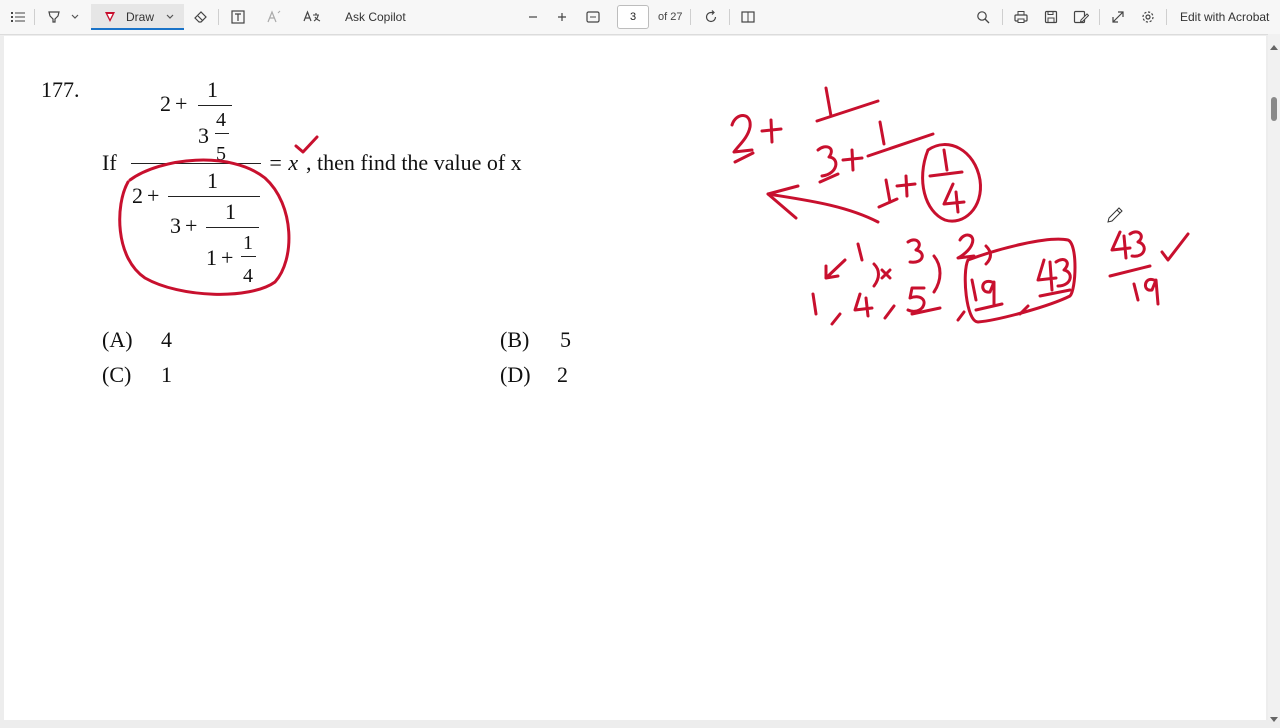 This screenshot has width=1280, height=728. Describe the element at coordinates (1136, 292) in the screenshot. I see `ink-result-one` at that location.